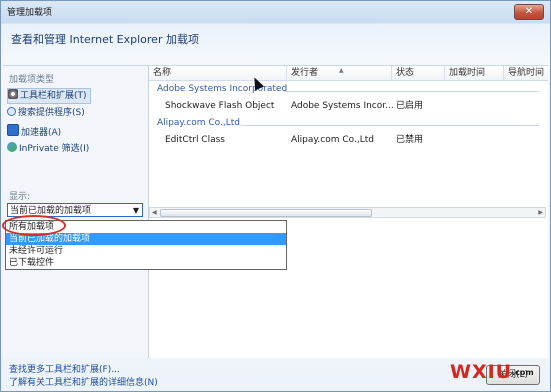 The image size is (551, 392). I want to click on watermark-logo: WXIU.com, so click(492, 372).